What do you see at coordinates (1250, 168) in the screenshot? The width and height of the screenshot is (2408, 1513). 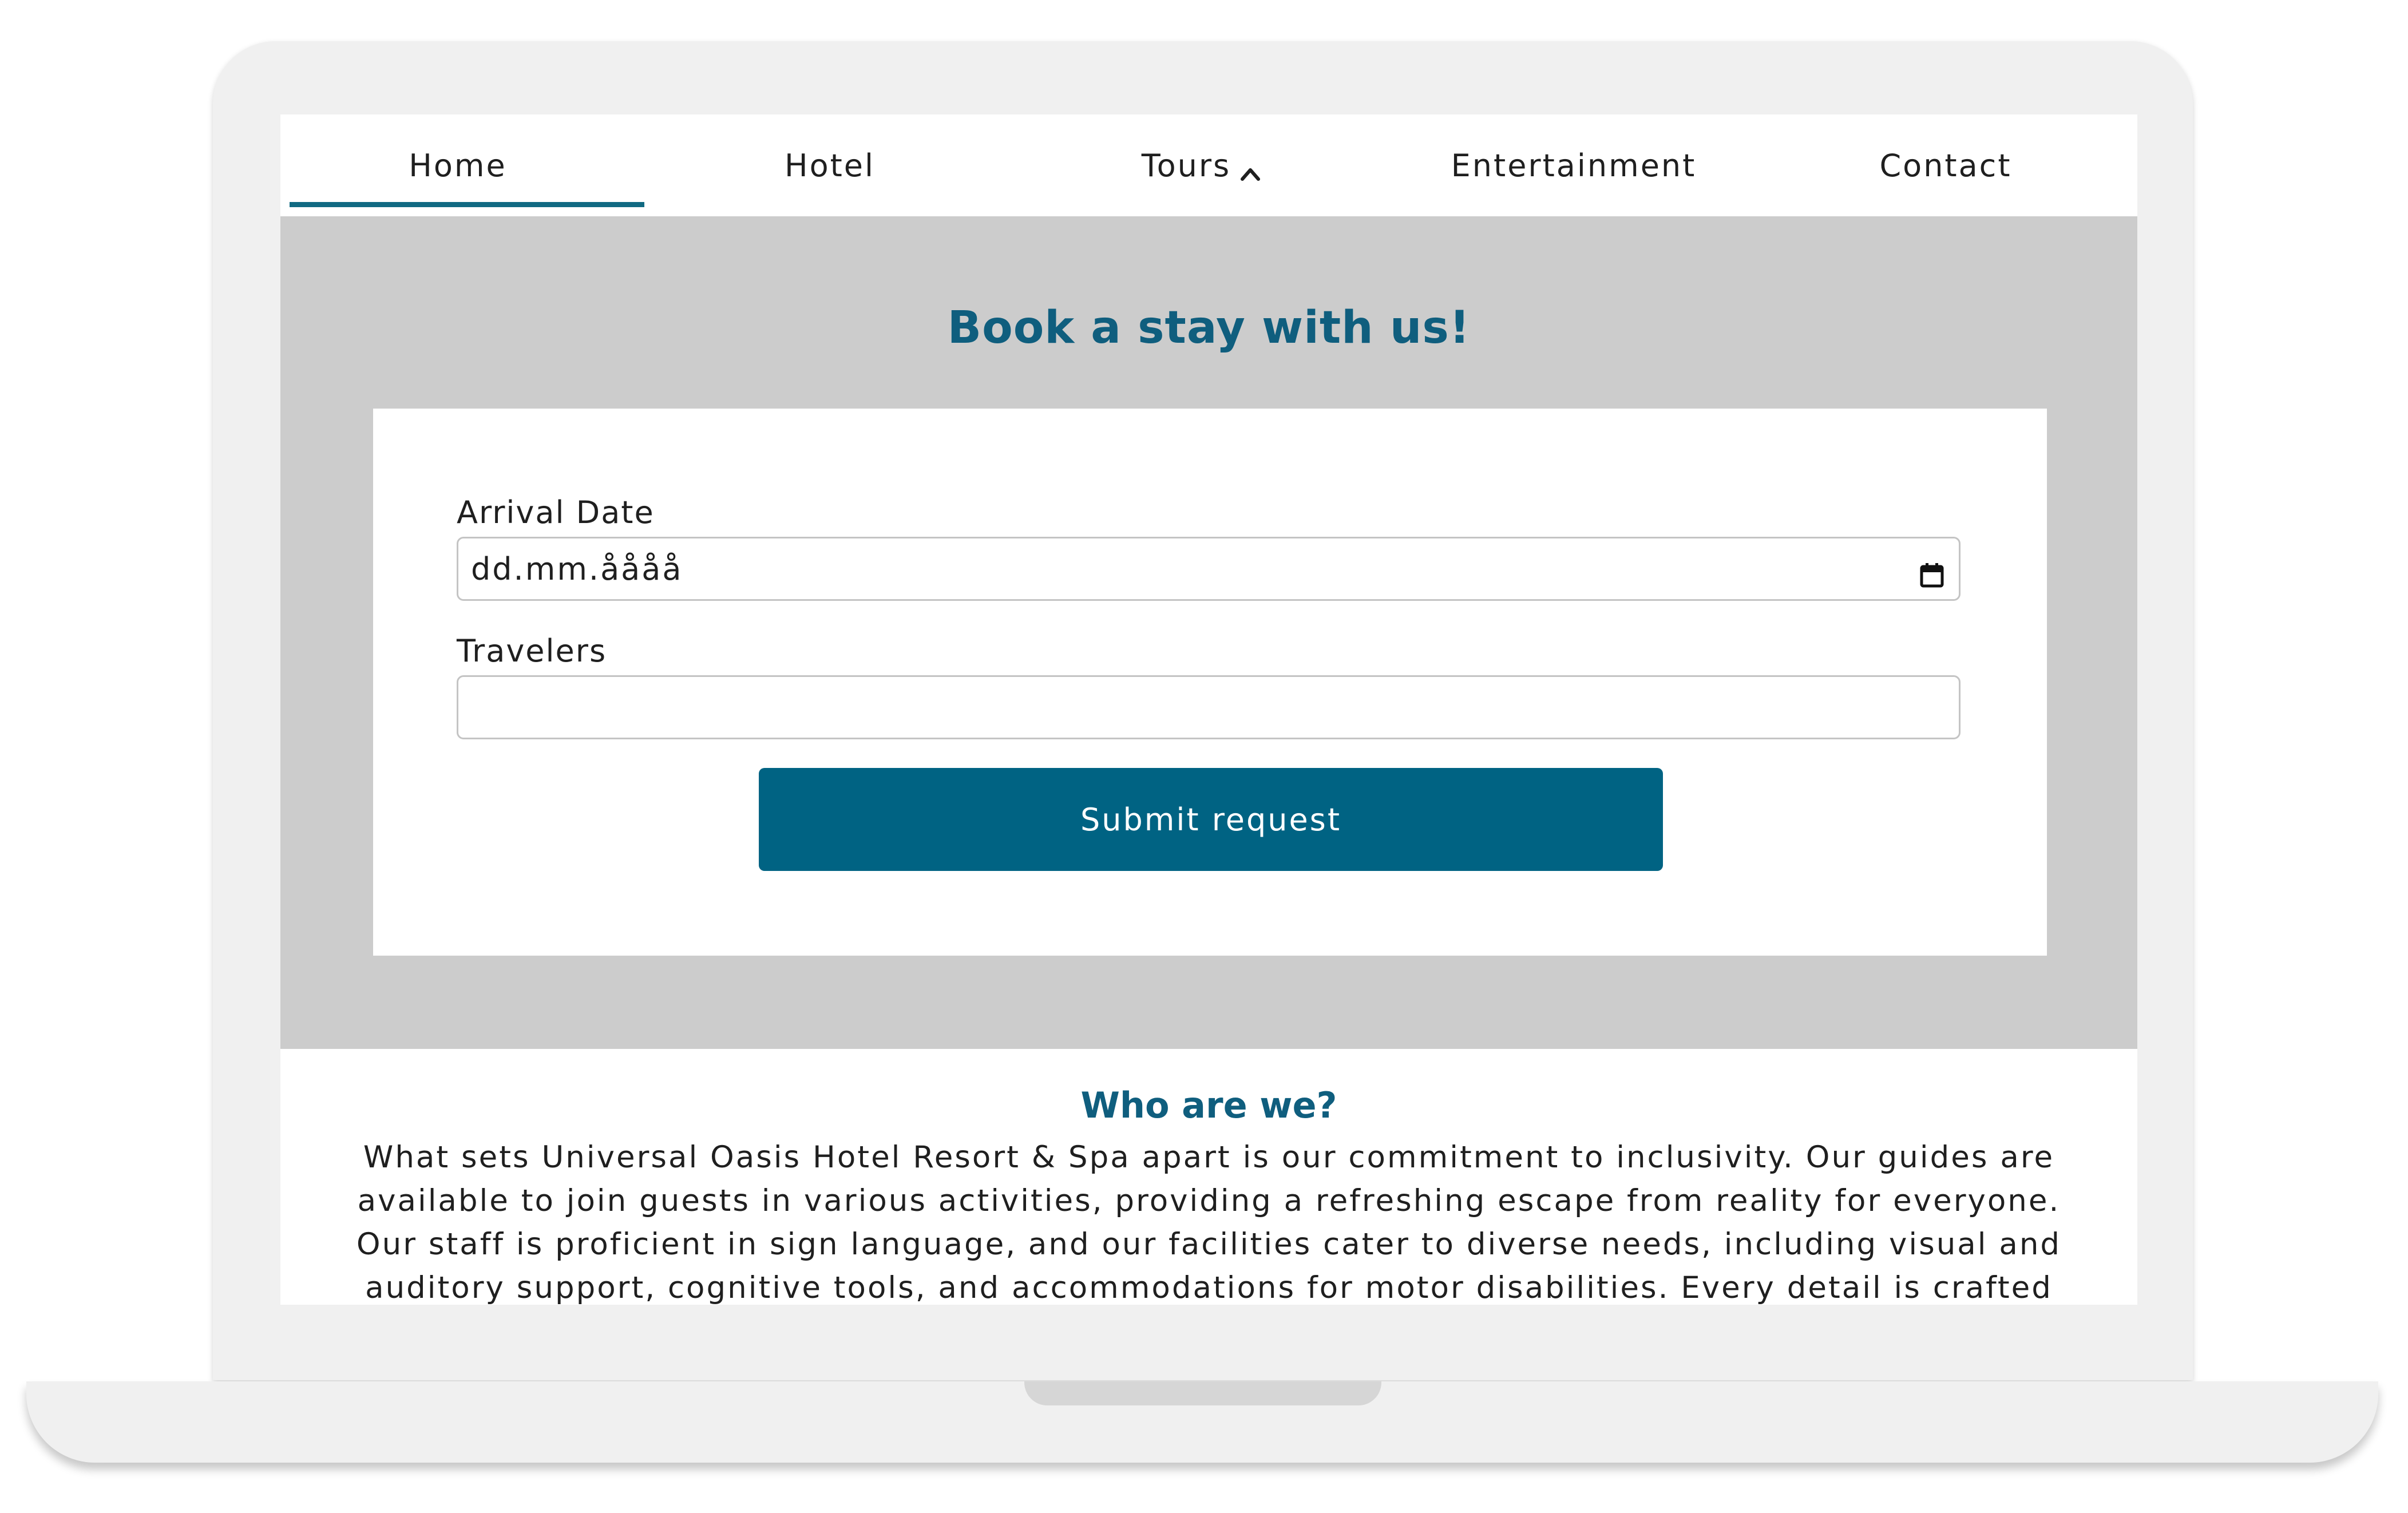 I see `chevron-up-icon` at bounding box center [1250, 168].